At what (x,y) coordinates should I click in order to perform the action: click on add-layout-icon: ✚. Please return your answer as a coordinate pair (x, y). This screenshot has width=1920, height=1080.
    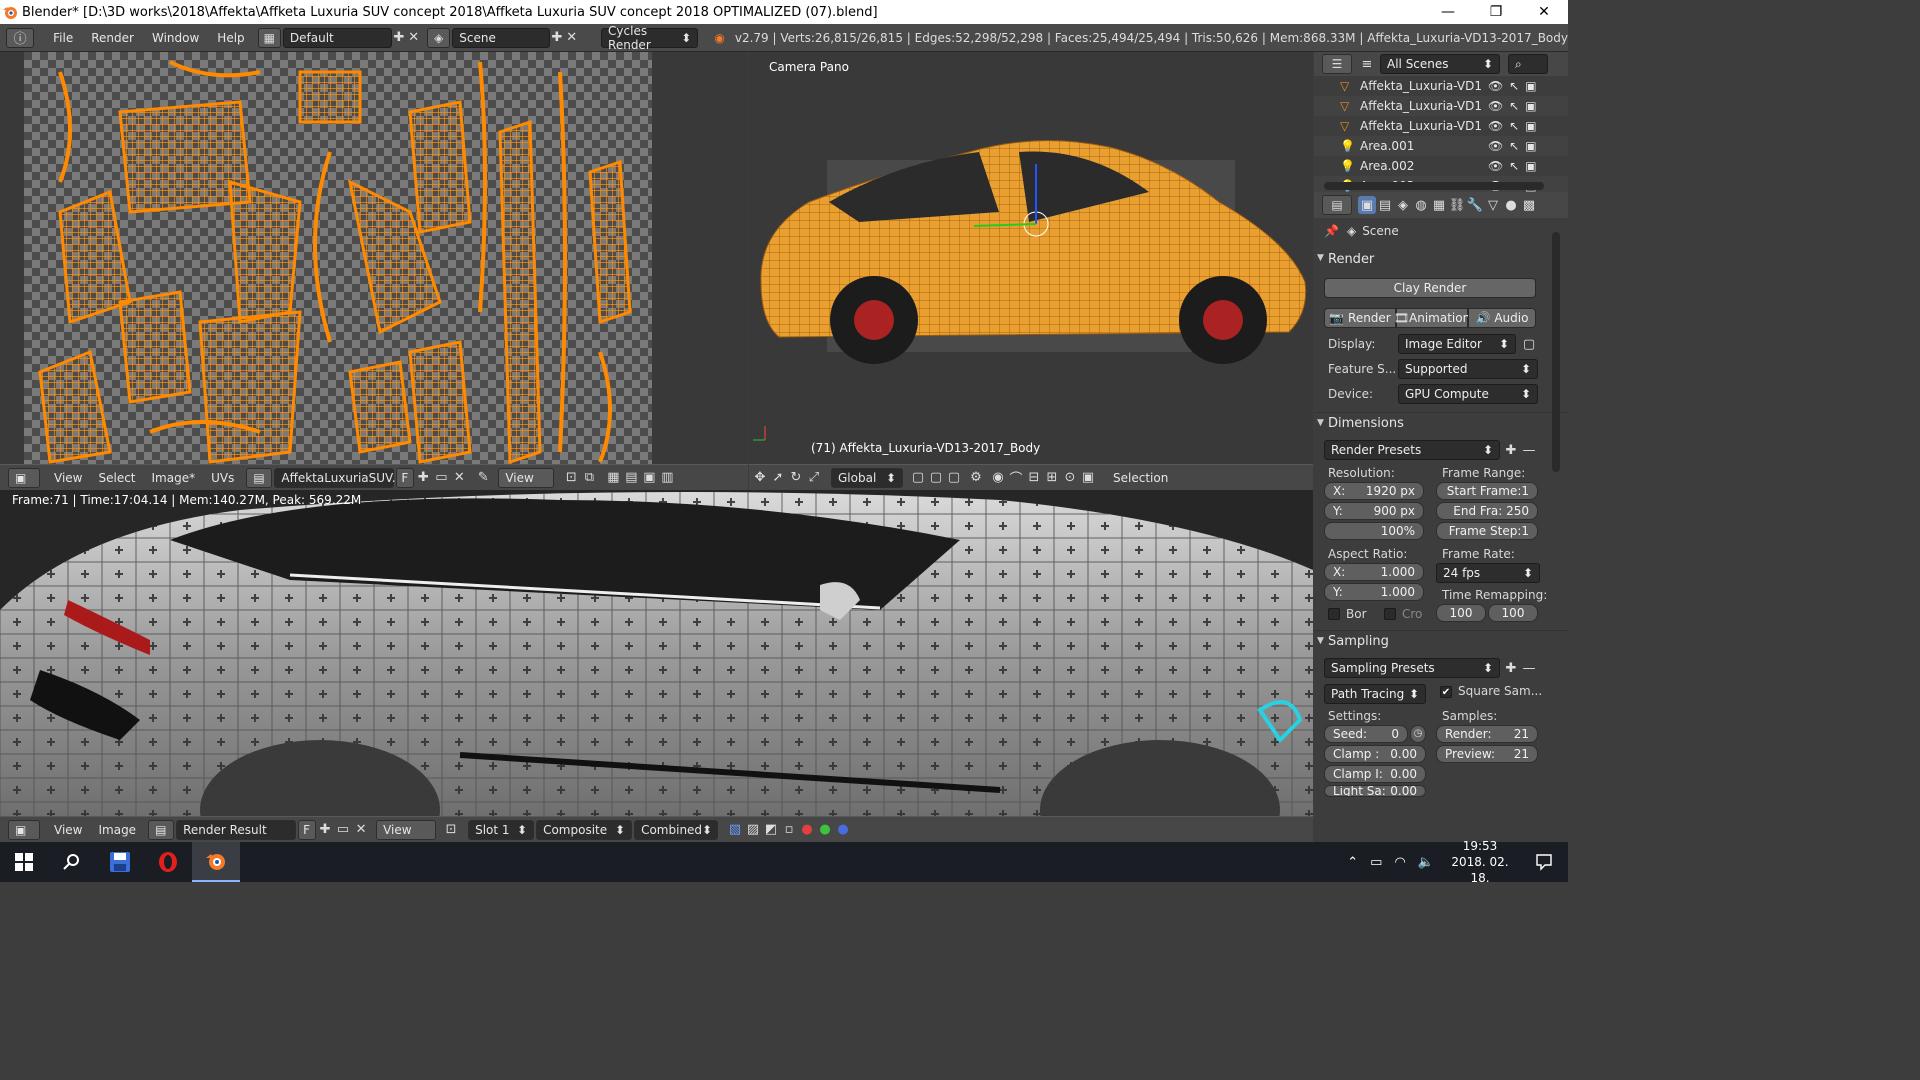
    Looking at the image, I should click on (399, 38).